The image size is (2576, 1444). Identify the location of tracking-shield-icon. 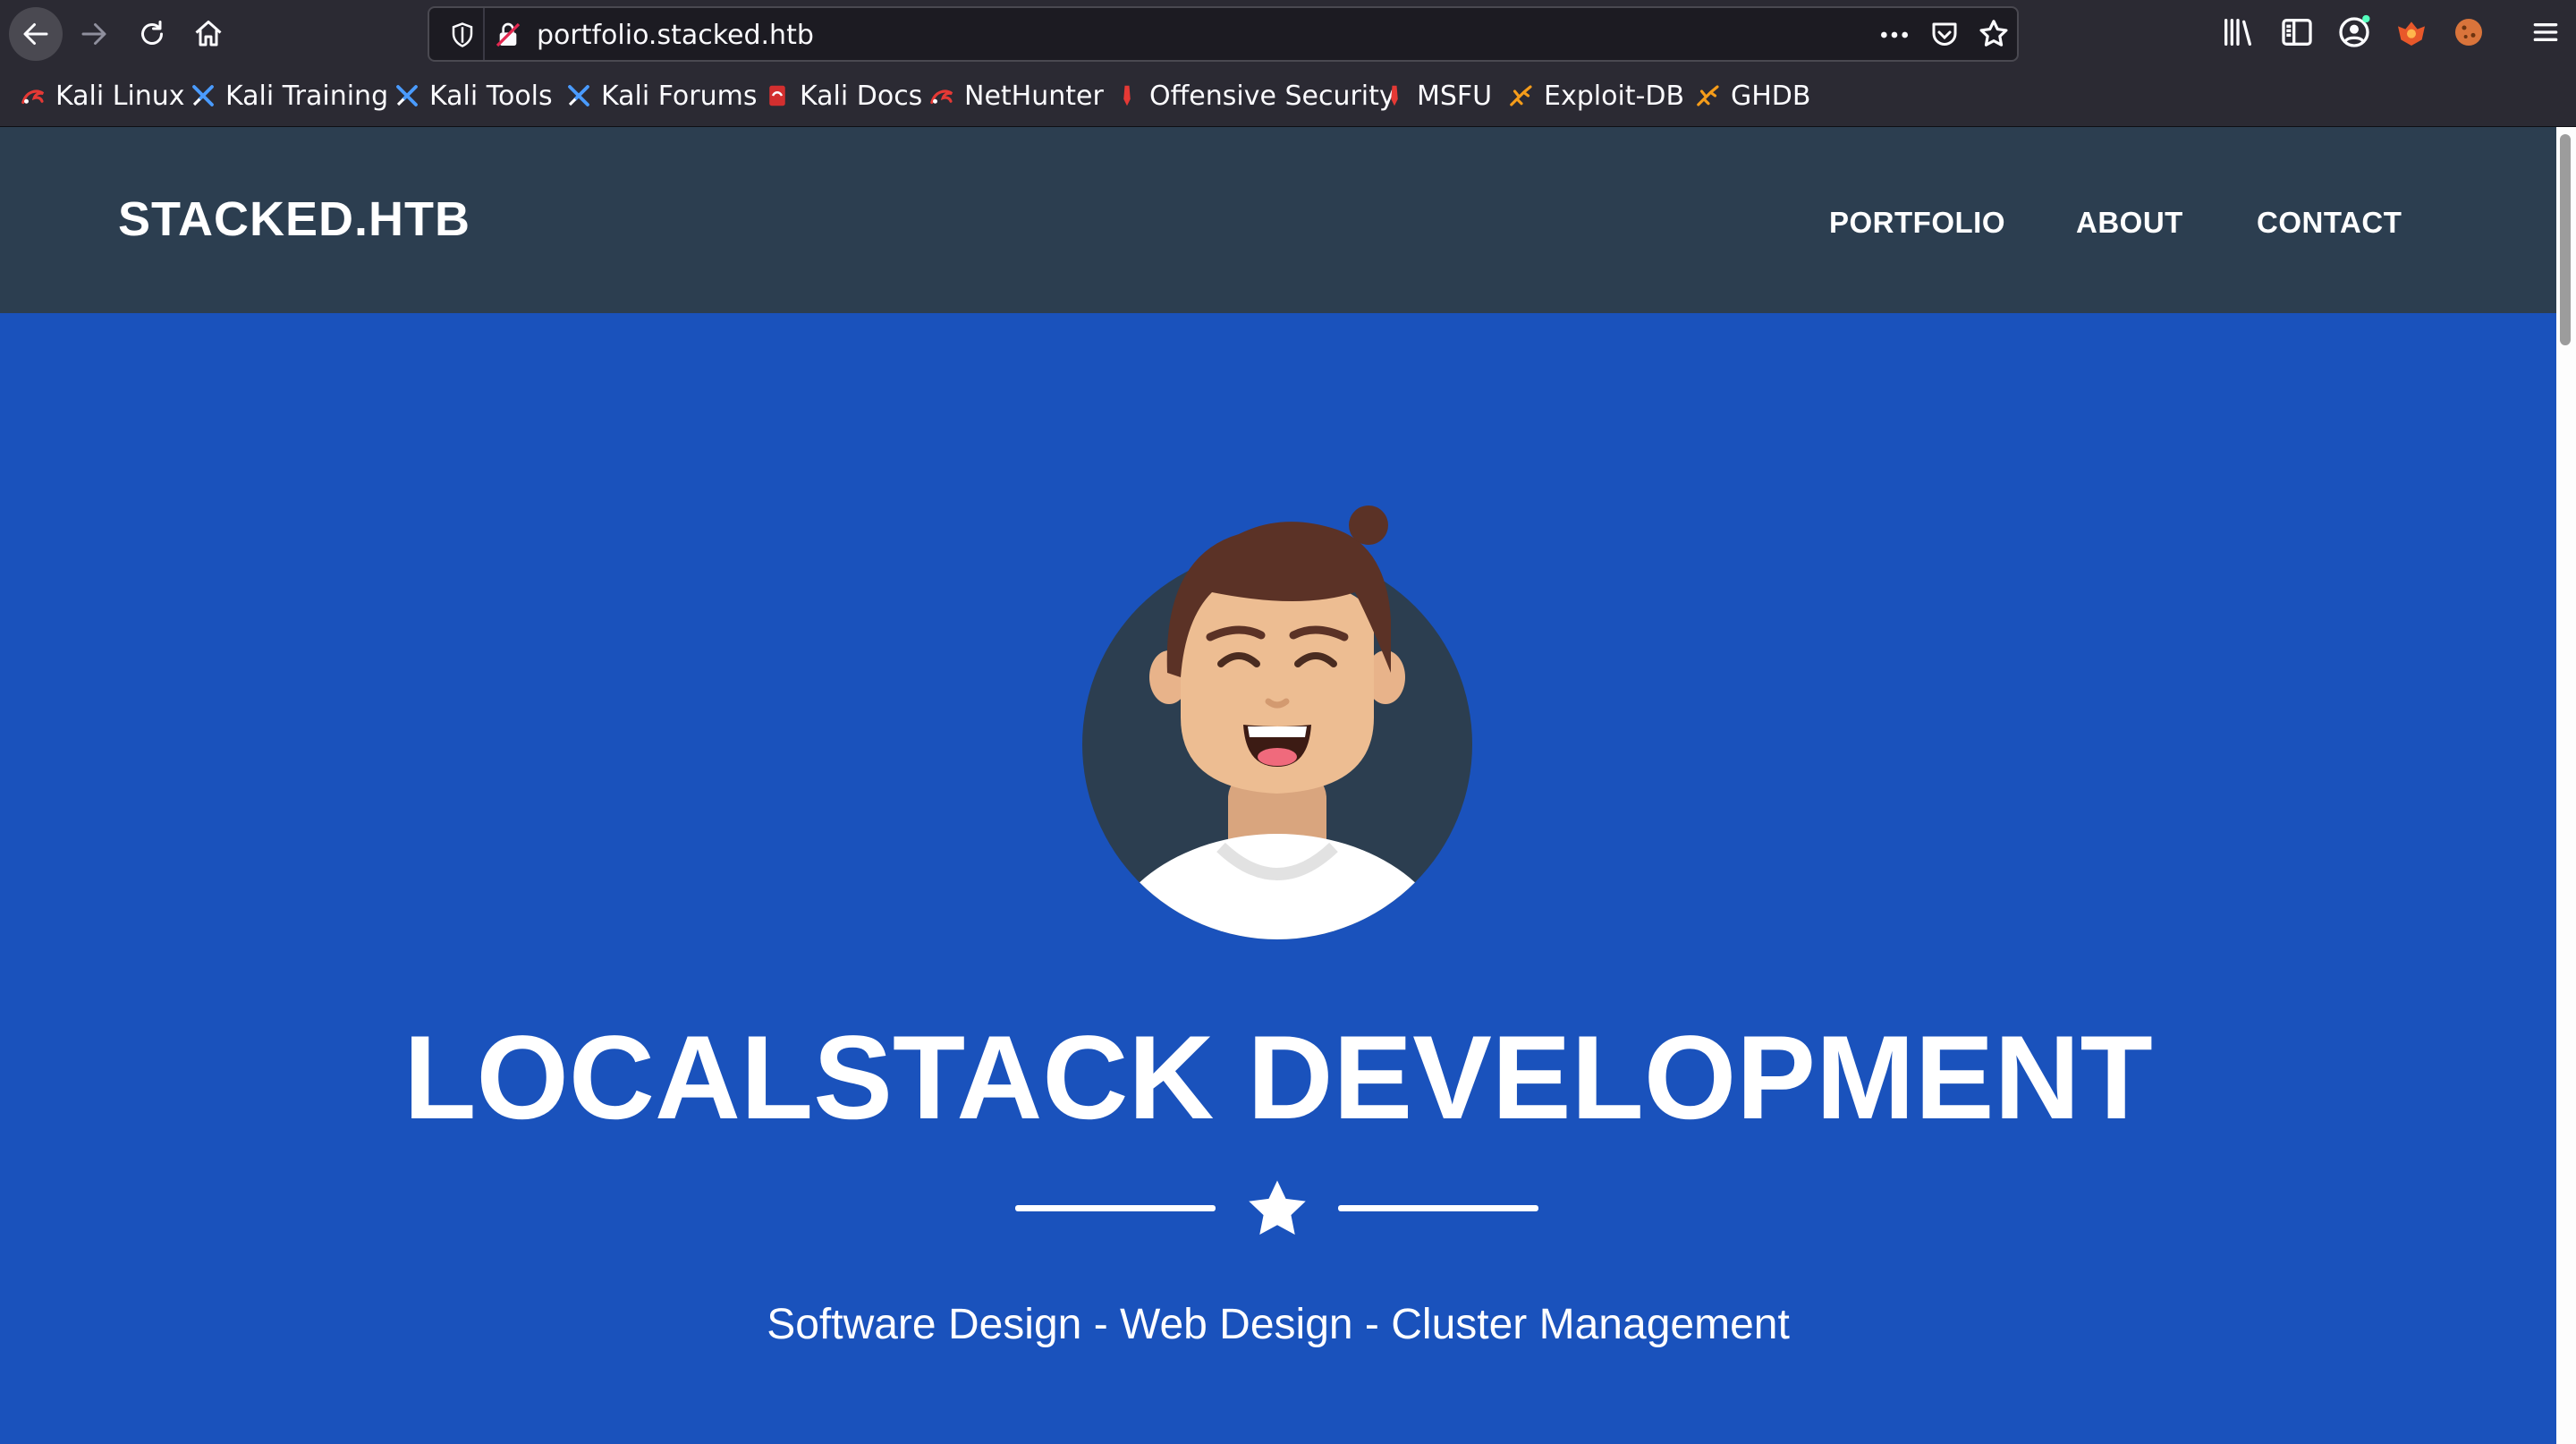
(462, 35).